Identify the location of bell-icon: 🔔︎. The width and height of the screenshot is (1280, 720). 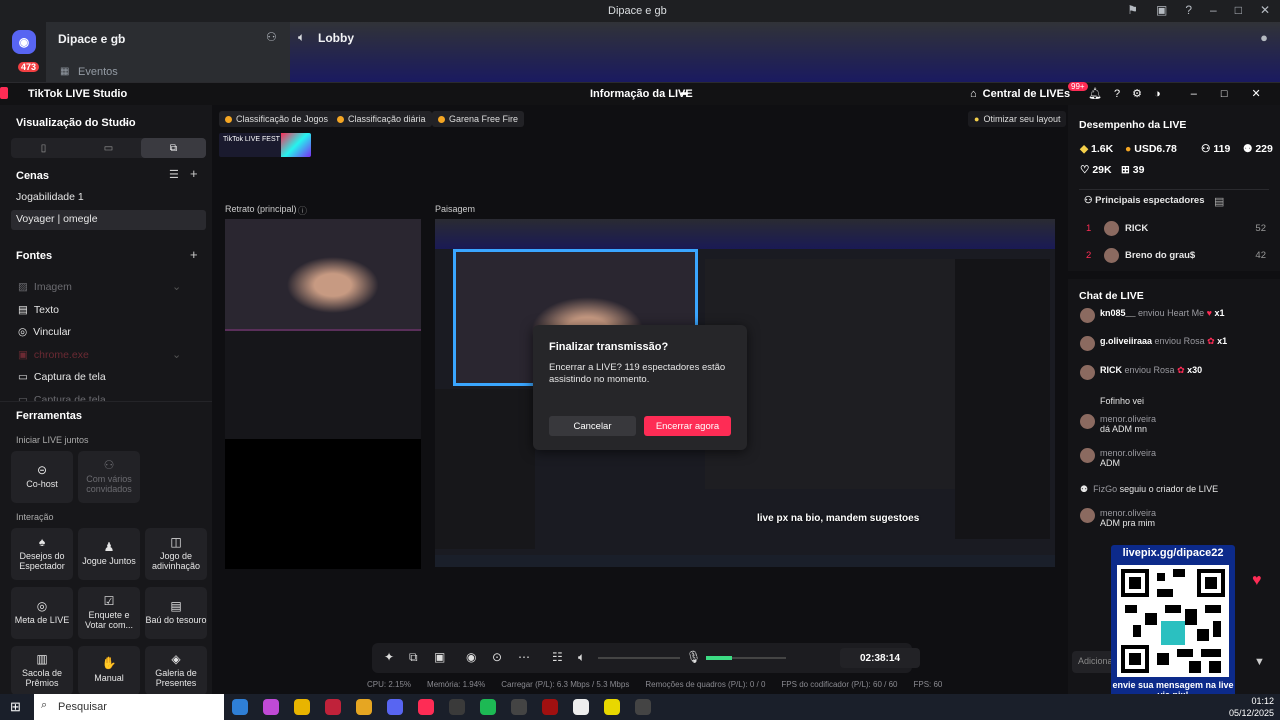
(1095, 93).